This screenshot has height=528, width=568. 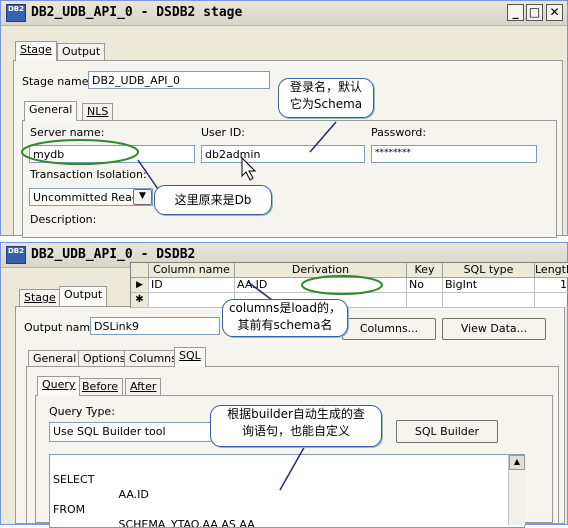 What do you see at coordinates (51, 111) in the screenshot?
I see `tab-general: General` at bounding box center [51, 111].